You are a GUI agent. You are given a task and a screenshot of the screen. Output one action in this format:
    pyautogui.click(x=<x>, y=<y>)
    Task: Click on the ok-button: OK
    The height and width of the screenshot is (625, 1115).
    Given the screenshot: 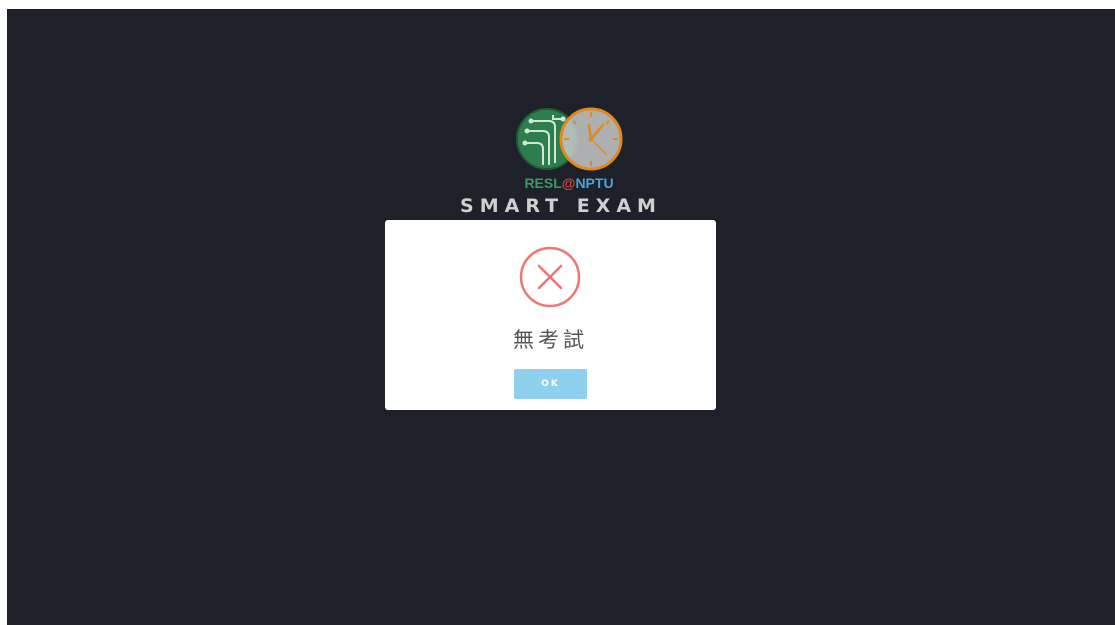 What is the action you would take?
    pyautogui.click(x=550, y=384)
    